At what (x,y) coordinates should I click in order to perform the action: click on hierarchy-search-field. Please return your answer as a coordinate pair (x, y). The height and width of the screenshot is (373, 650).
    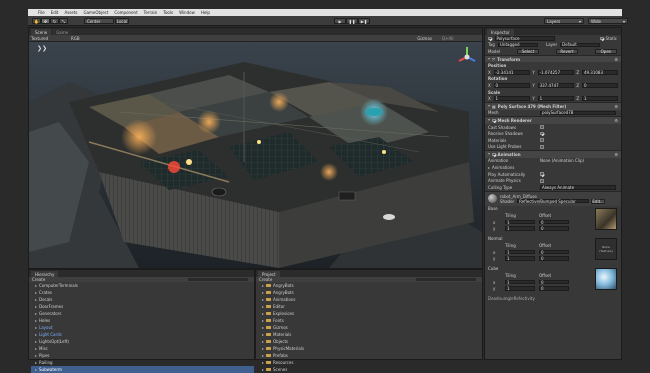
    Looking at the image, I should click on (218, 279).